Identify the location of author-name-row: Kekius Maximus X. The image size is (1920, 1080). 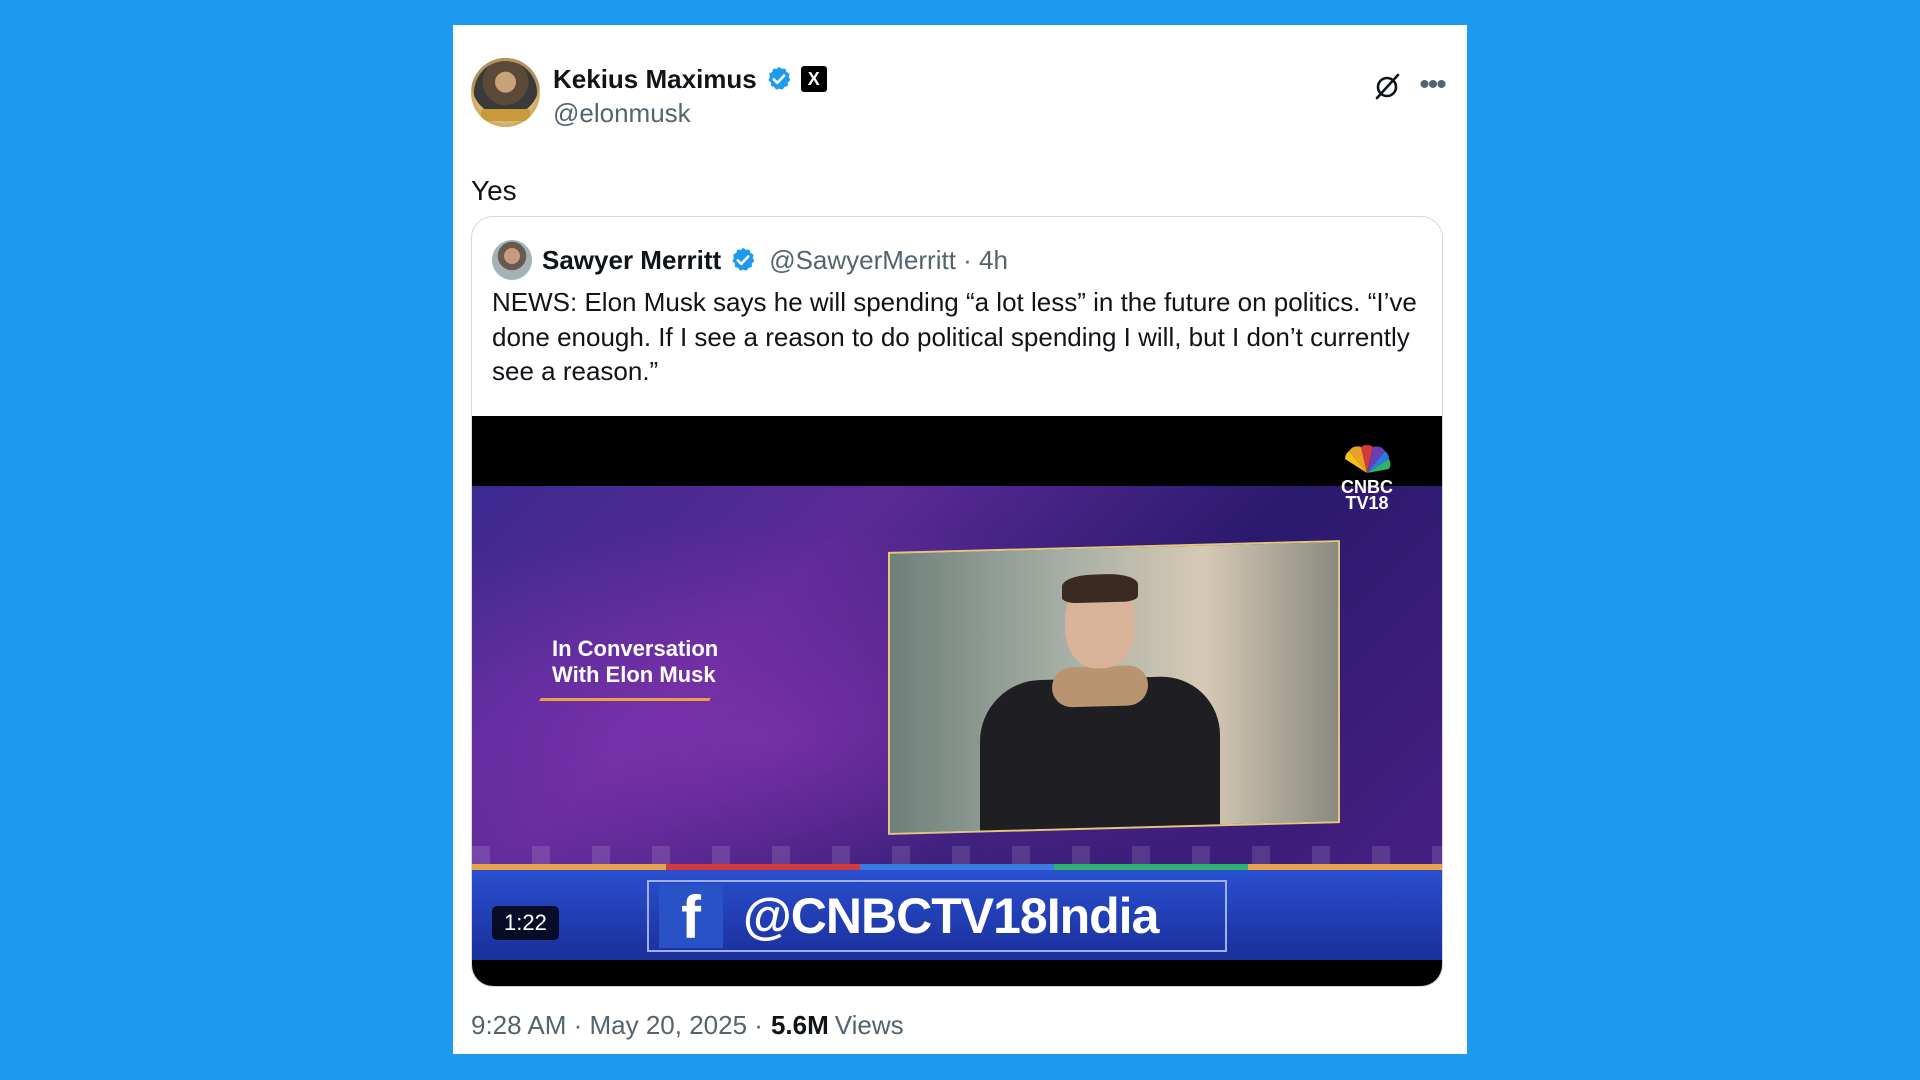
(690, 79).